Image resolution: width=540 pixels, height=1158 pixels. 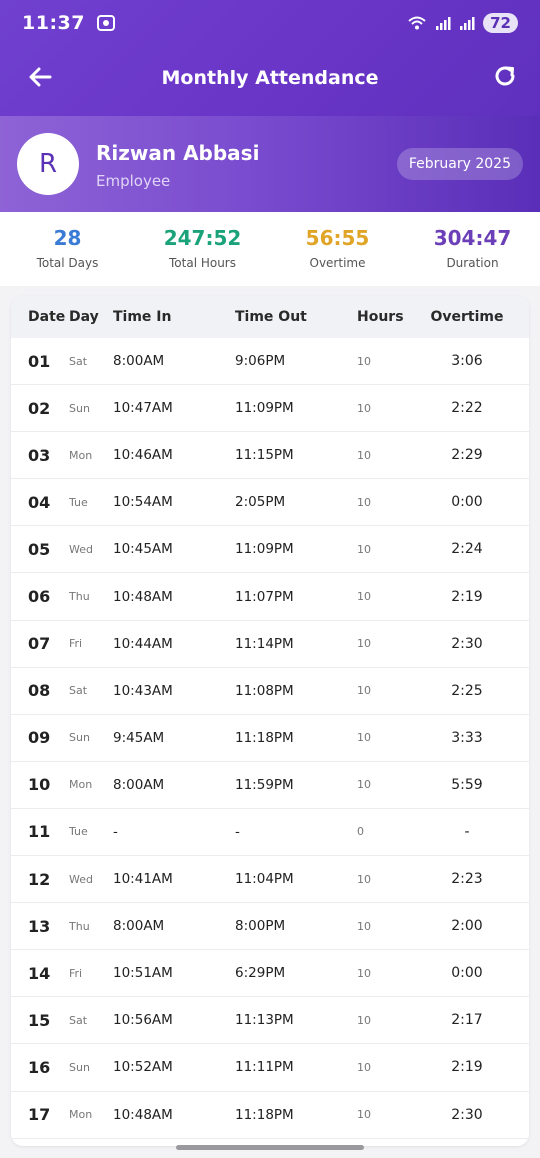 What do you see at coordinates (67, 263) in the screenshot?
I see `stat-label: Total Days` at bounding box center [67, 263].